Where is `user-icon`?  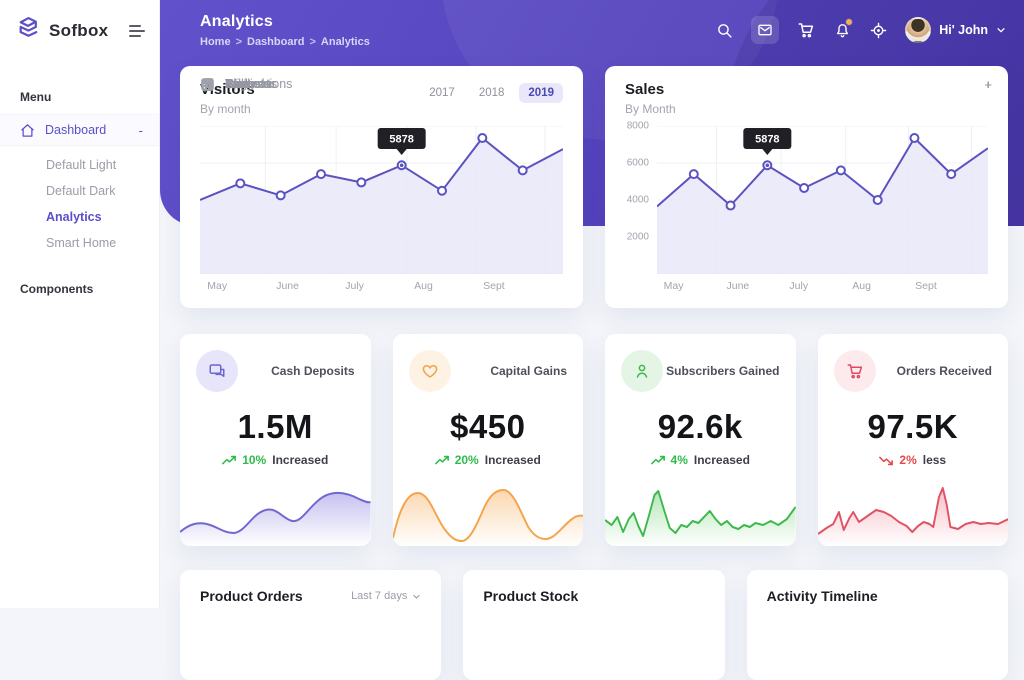
user-icon is located at coordinates (642, 371).